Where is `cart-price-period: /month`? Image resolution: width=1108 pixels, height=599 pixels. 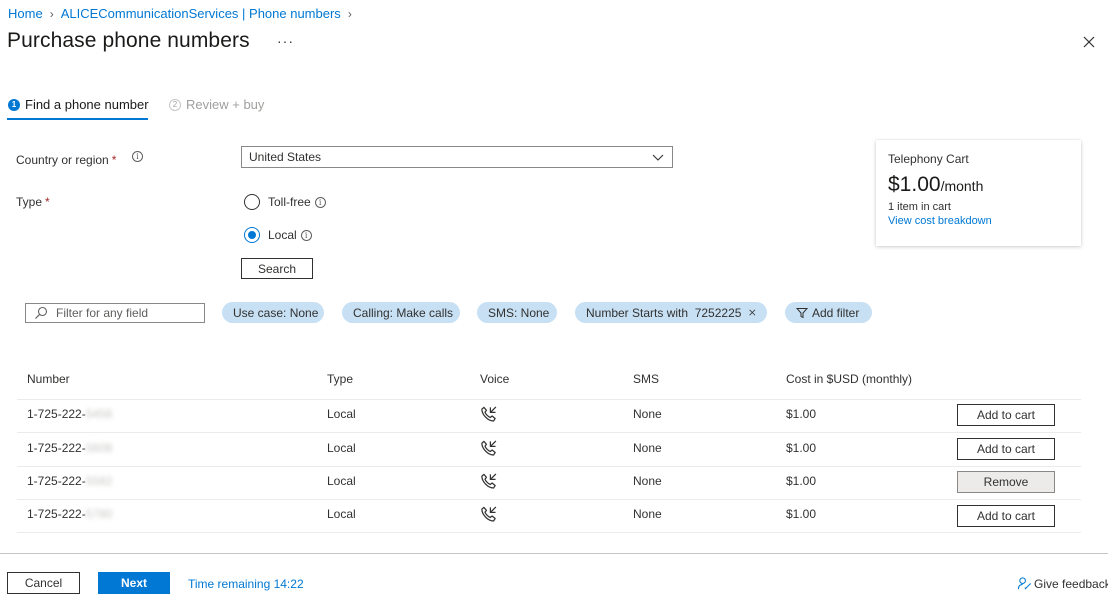 cart-price-period: /month is located at coordinates (962, 186).